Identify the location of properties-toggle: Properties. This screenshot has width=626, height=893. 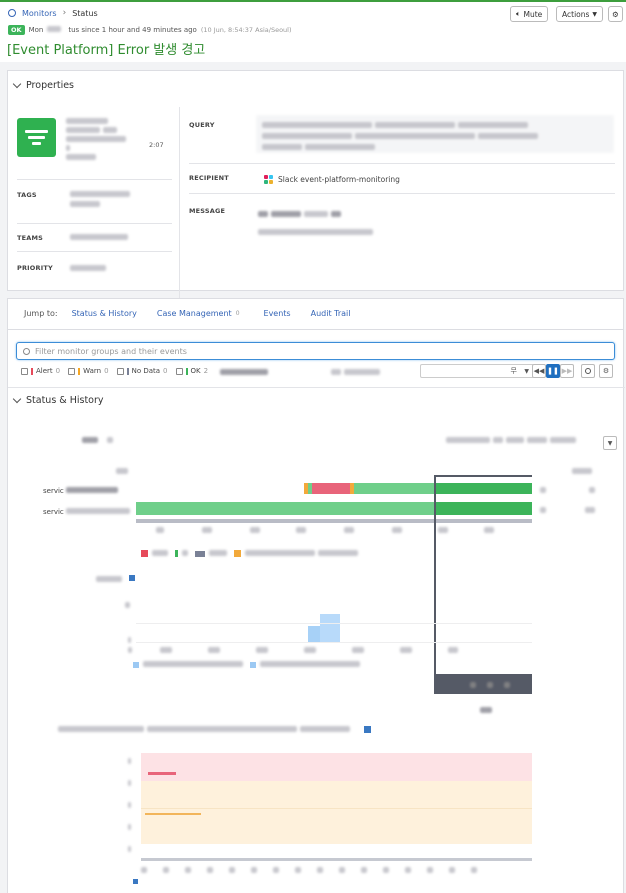
(43, 85).